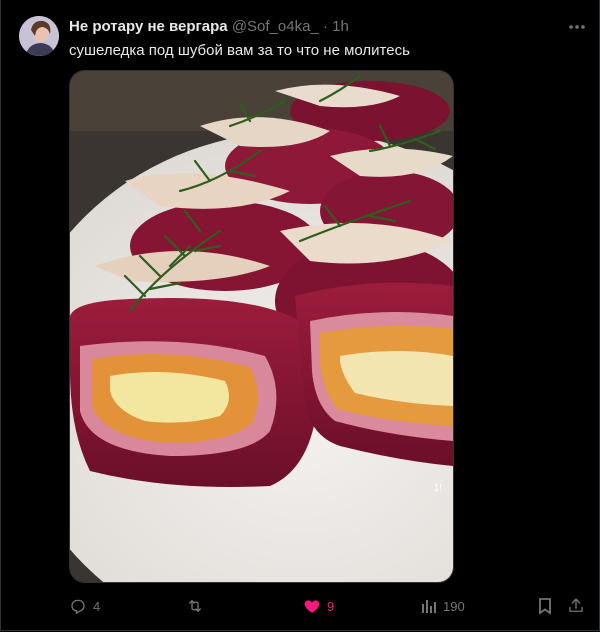  I want to click on more-icon, so click(577, 27).